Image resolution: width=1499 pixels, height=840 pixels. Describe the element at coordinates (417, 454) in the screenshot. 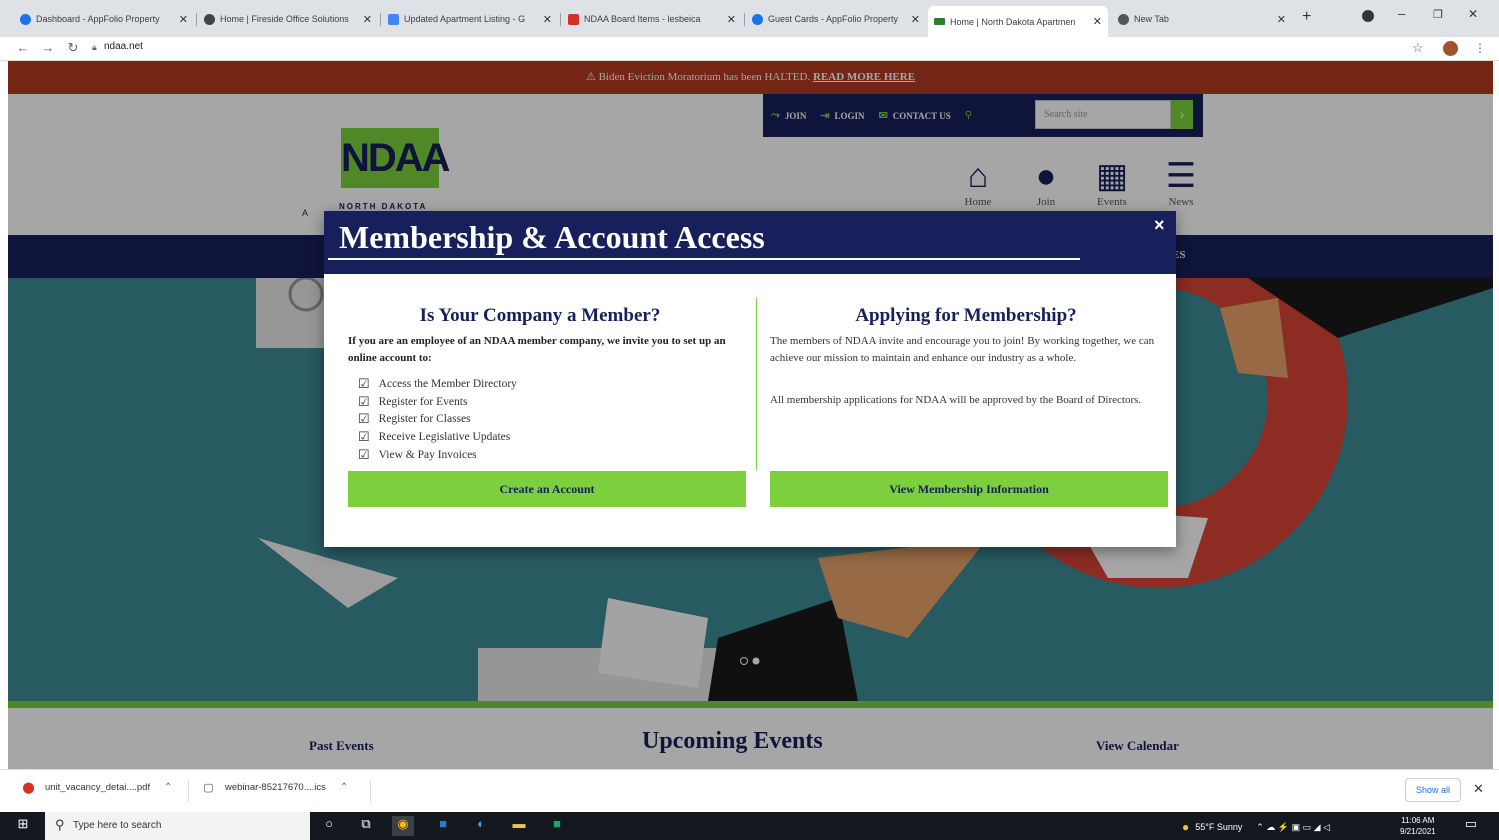

I see `list-item: ☑ View & Pay Invoices` at that location.